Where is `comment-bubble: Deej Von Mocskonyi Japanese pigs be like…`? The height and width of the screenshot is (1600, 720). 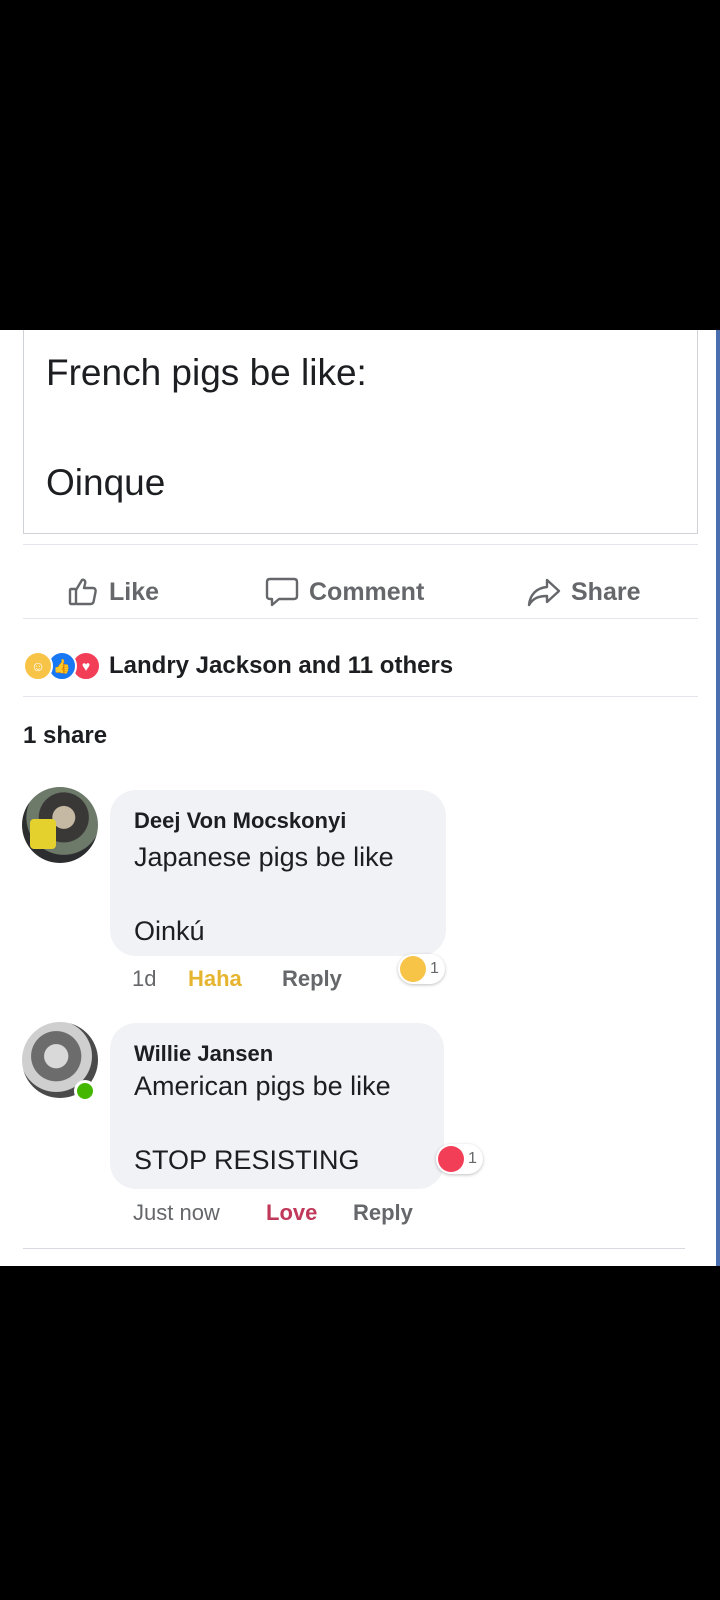
comment-bubble: Deej Von Mocskonyi Japanese pigs be like… is located at coordinates (278, 873).